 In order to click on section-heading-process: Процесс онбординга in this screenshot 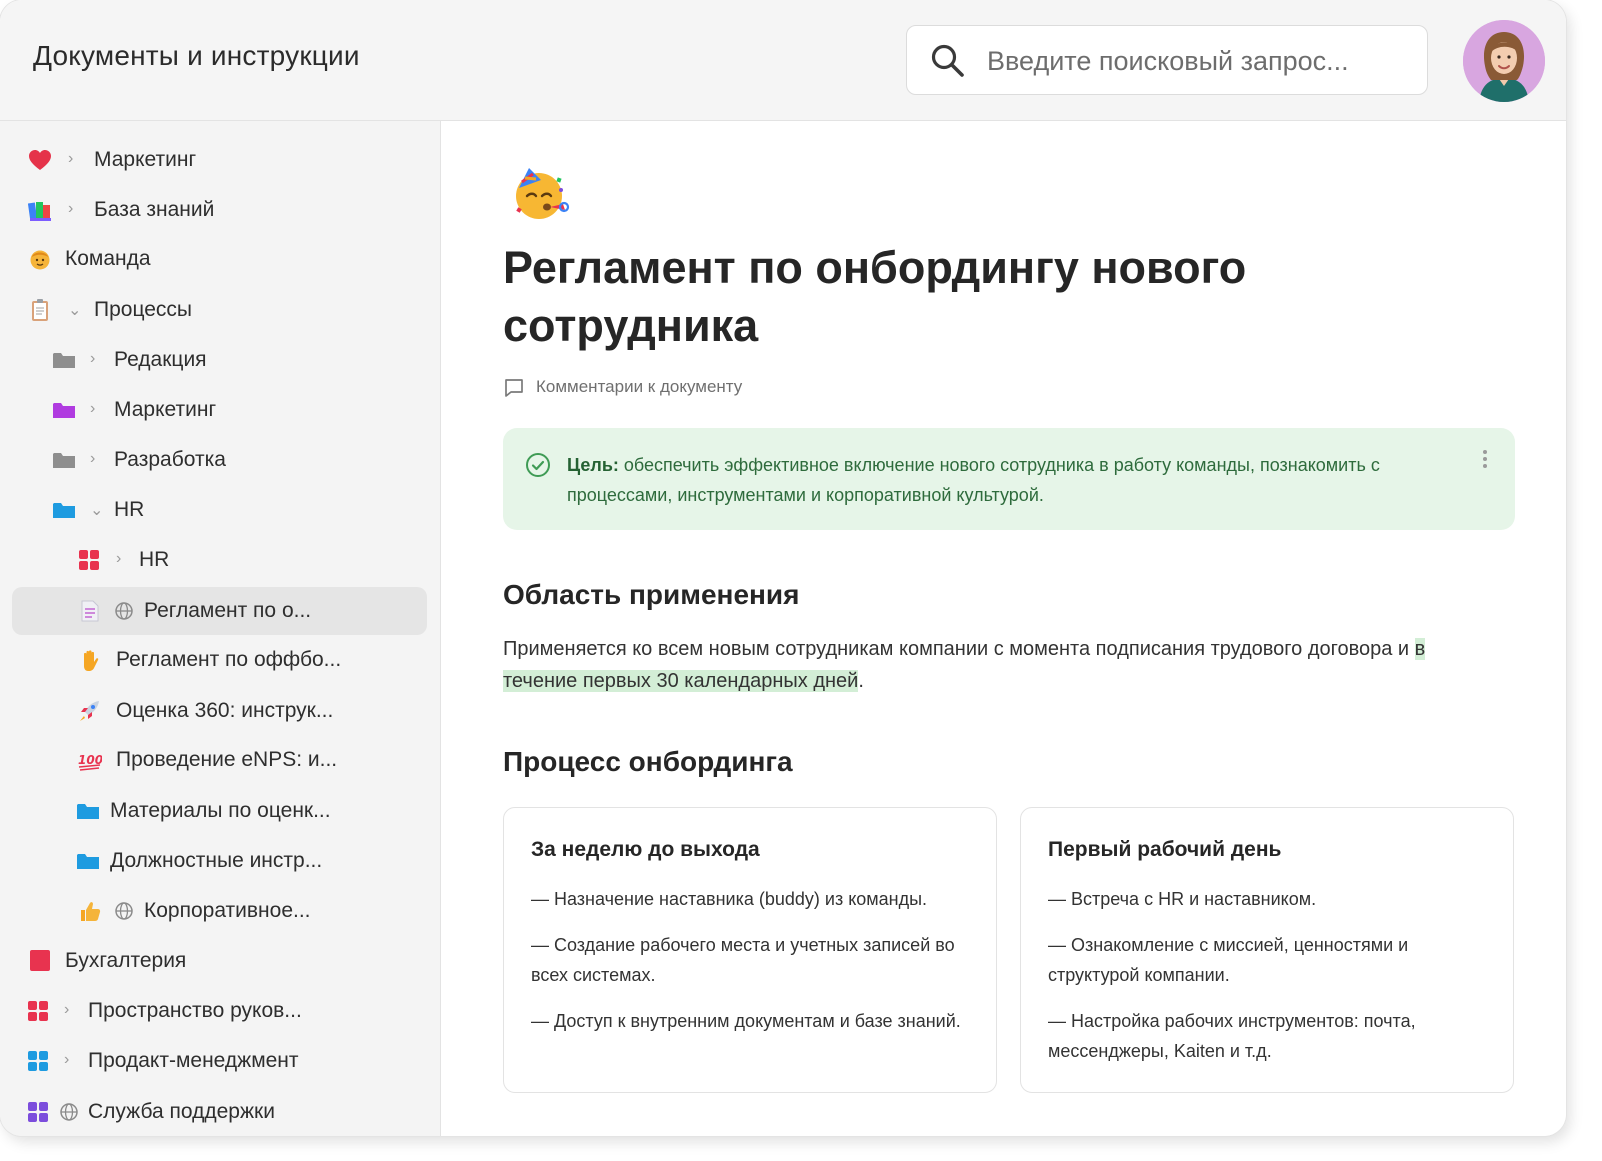, I will do `click(648, 761)`.